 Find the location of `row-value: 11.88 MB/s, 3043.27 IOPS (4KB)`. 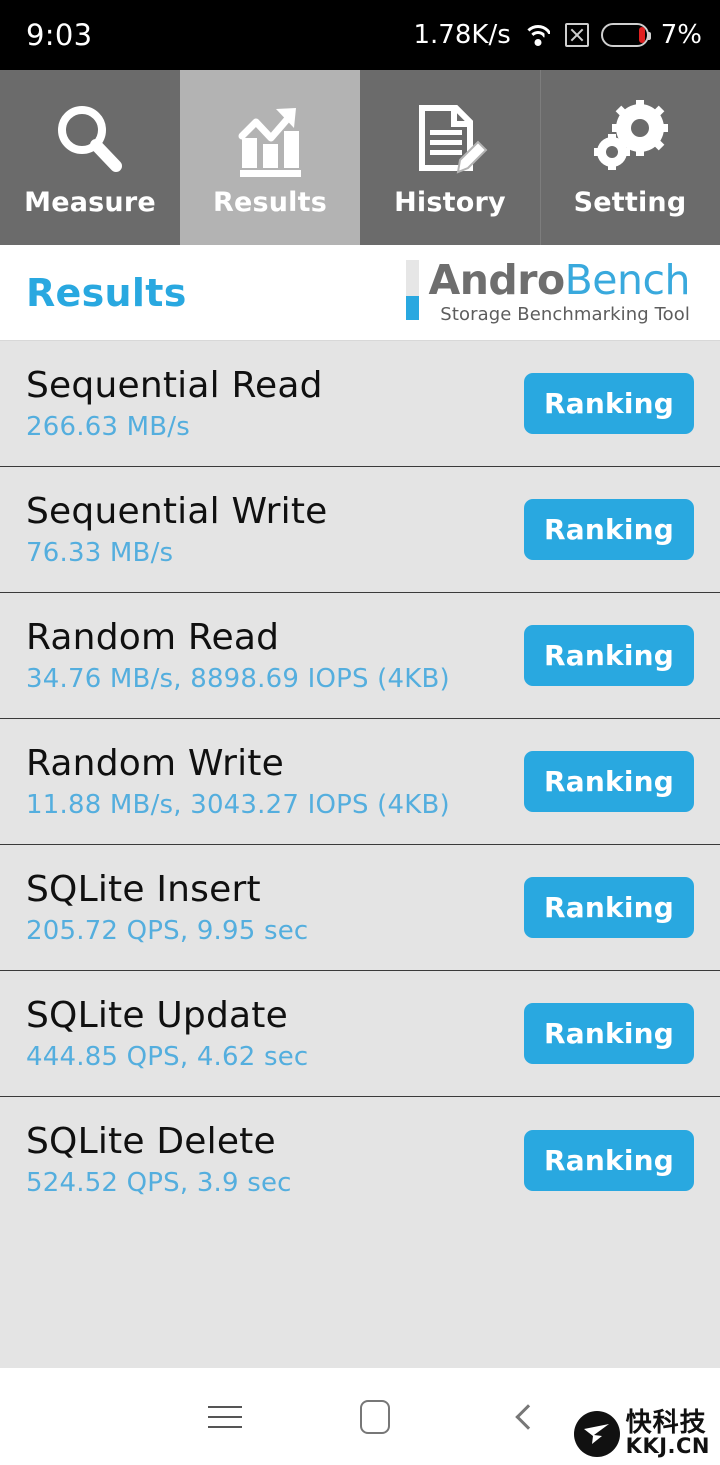

row-value: 11.88 MB/s, 3043.27 IOPS (4KB) is located at coordinates (238, 804).